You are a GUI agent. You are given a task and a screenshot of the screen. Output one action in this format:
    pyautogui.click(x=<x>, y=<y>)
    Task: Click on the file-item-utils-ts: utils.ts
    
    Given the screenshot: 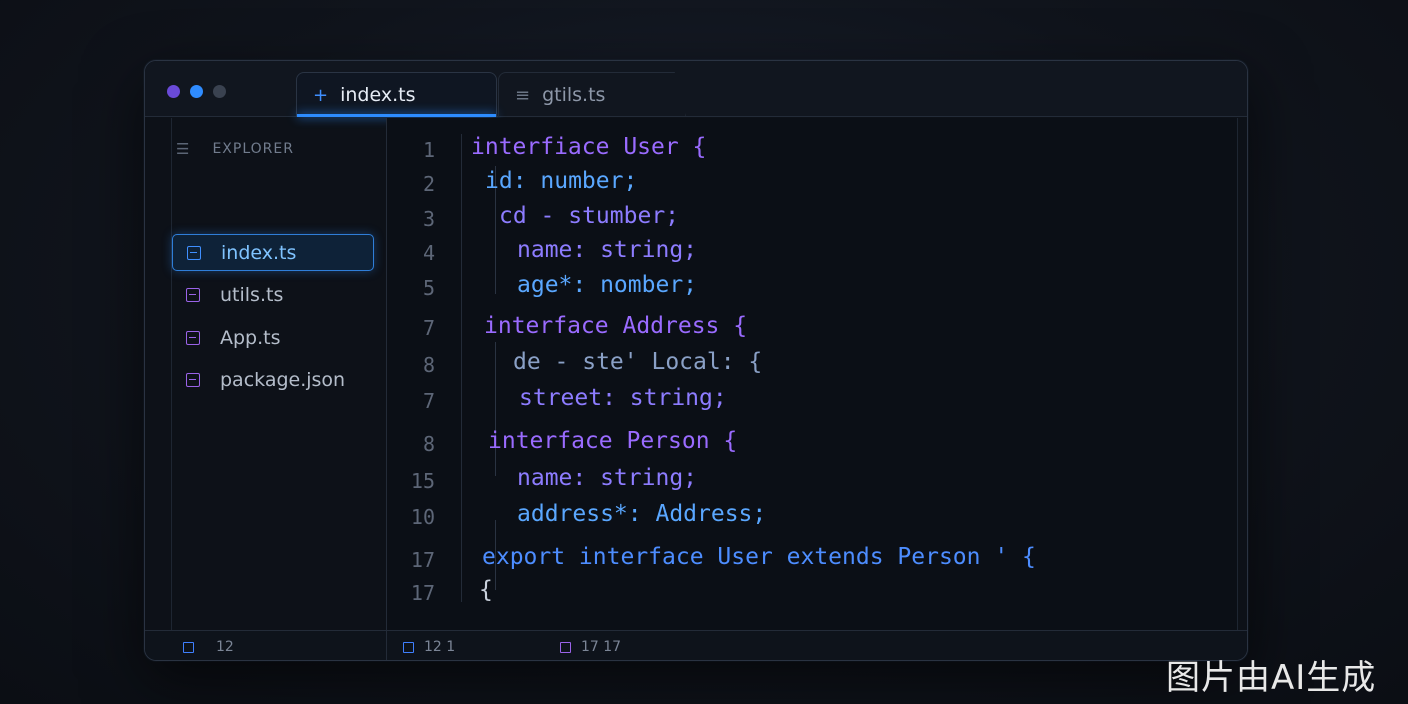 What is the action you would take?
    pyautogui.click(x=273, y=294)
    